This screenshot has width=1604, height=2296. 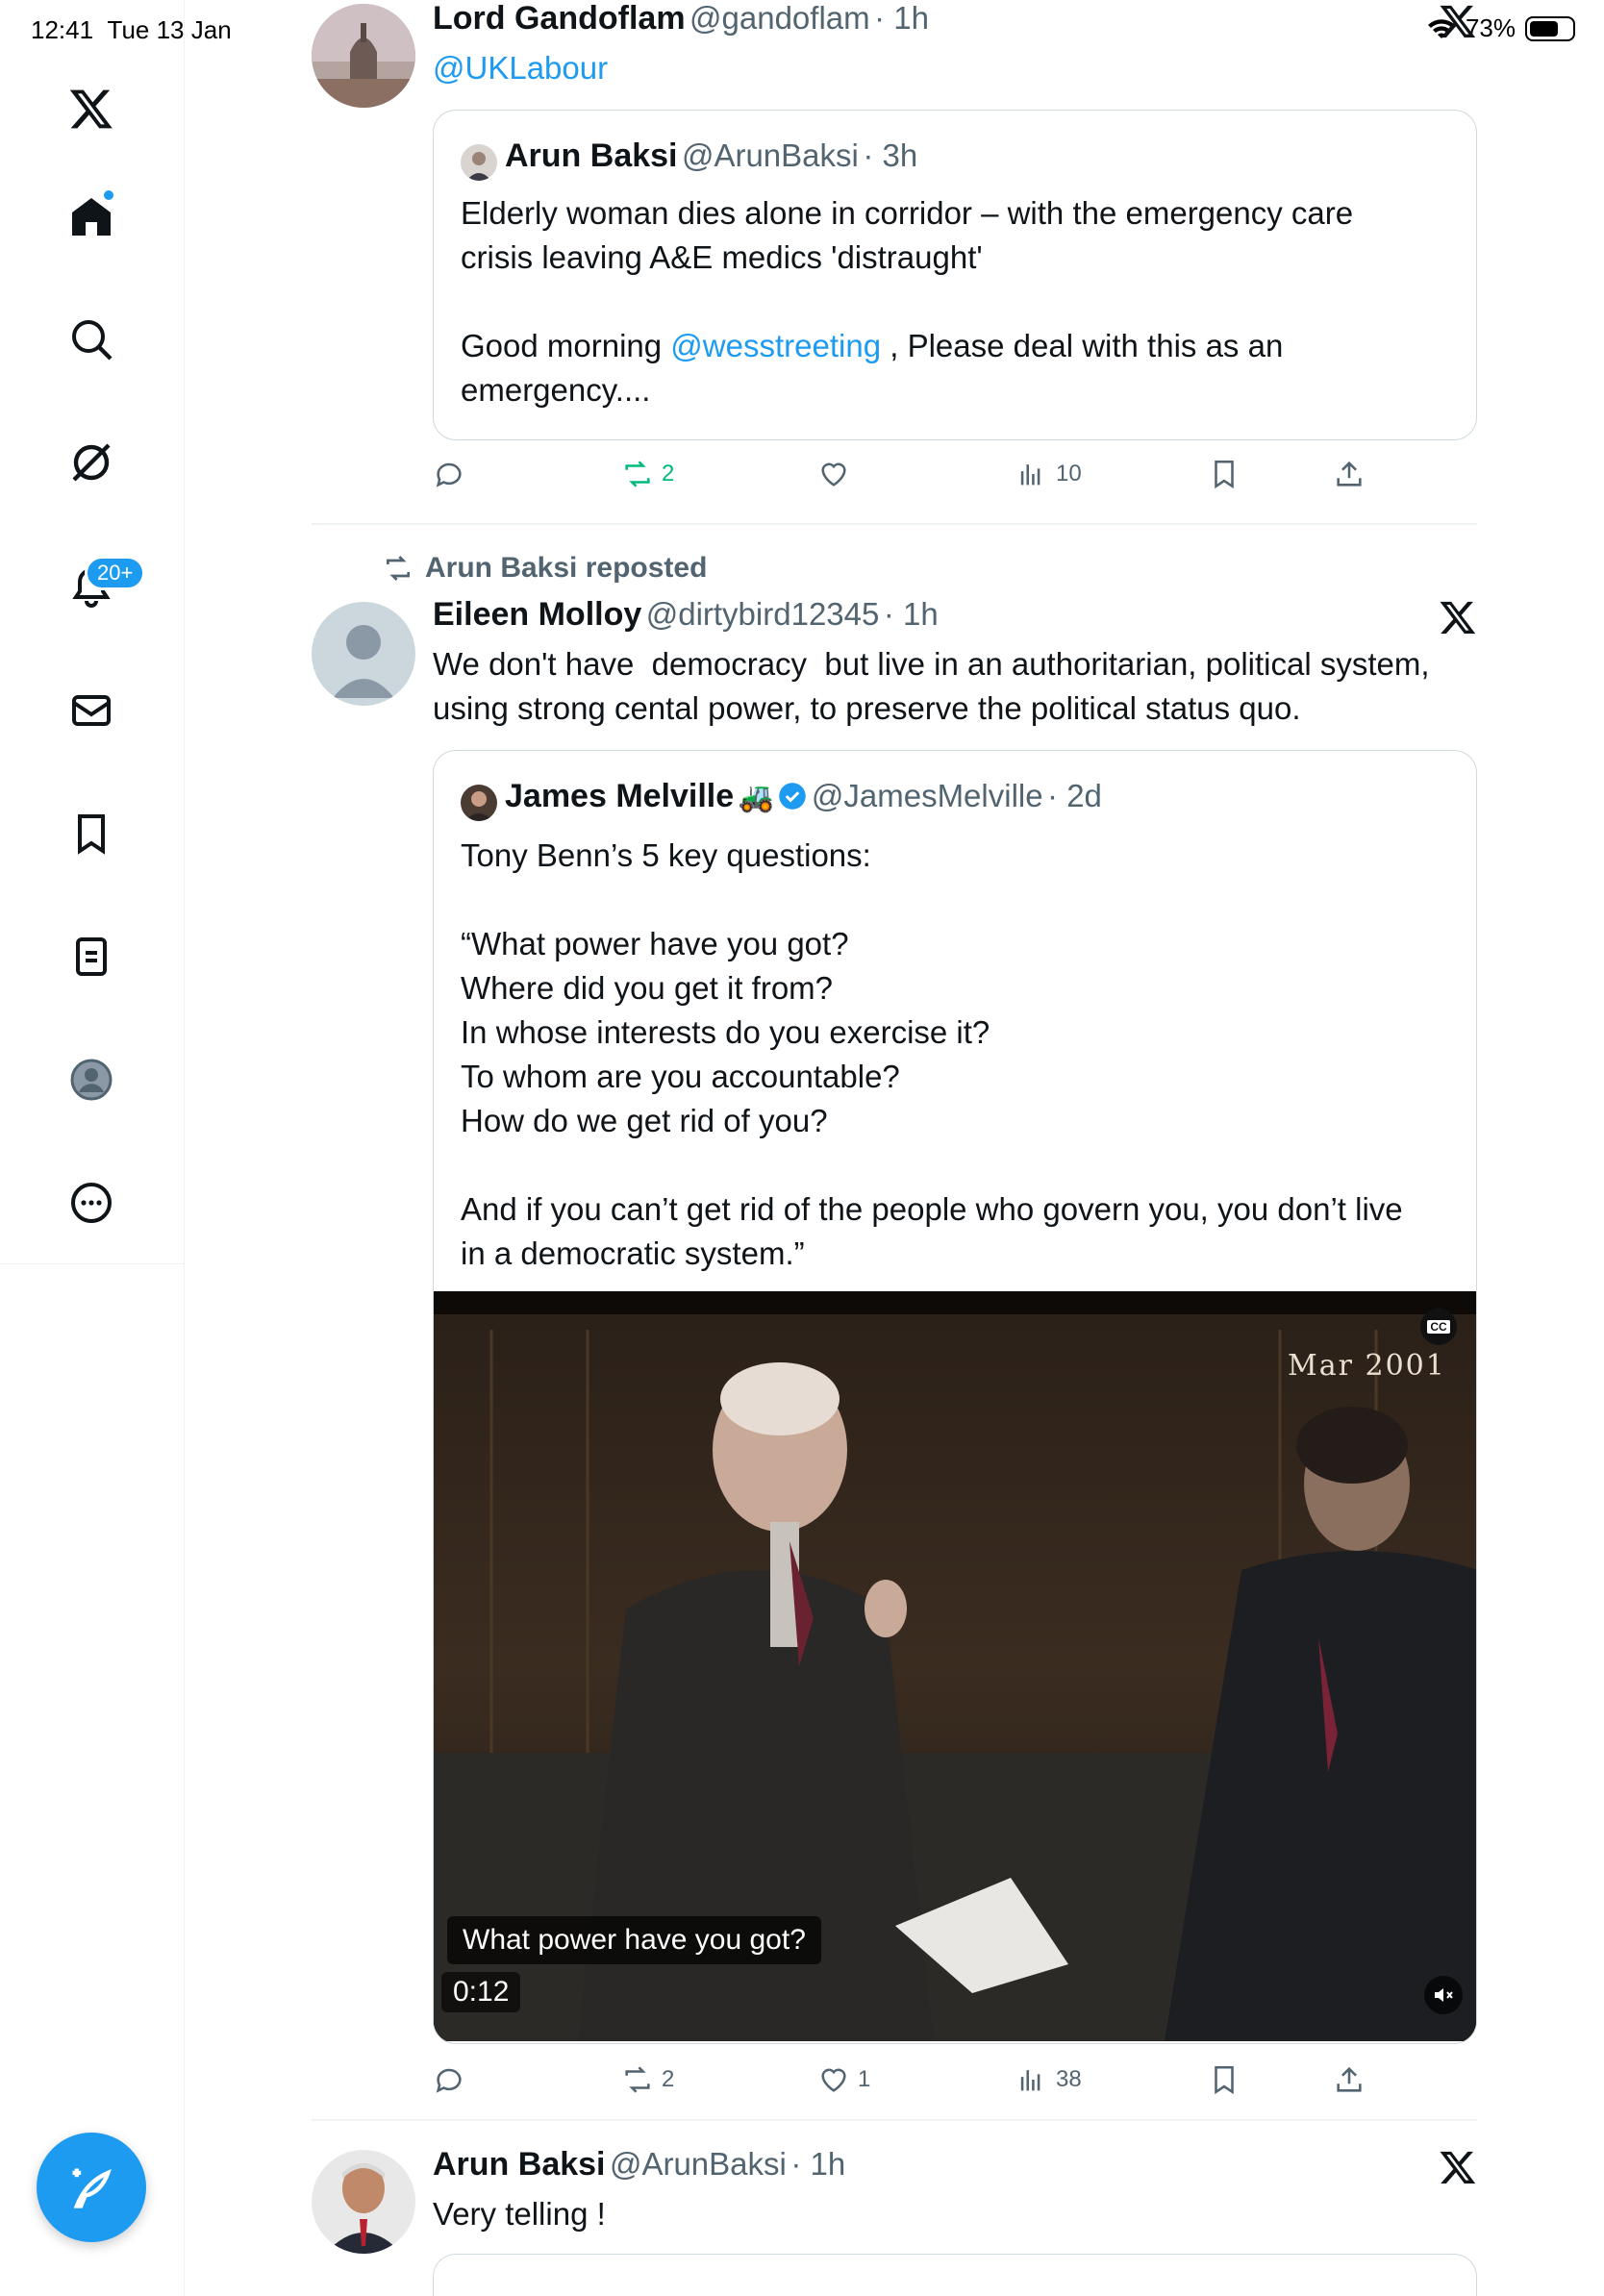 I want to click on quote-header: Arun Baksi @ArunBaksi · 3h, so click(x=689, y=159).